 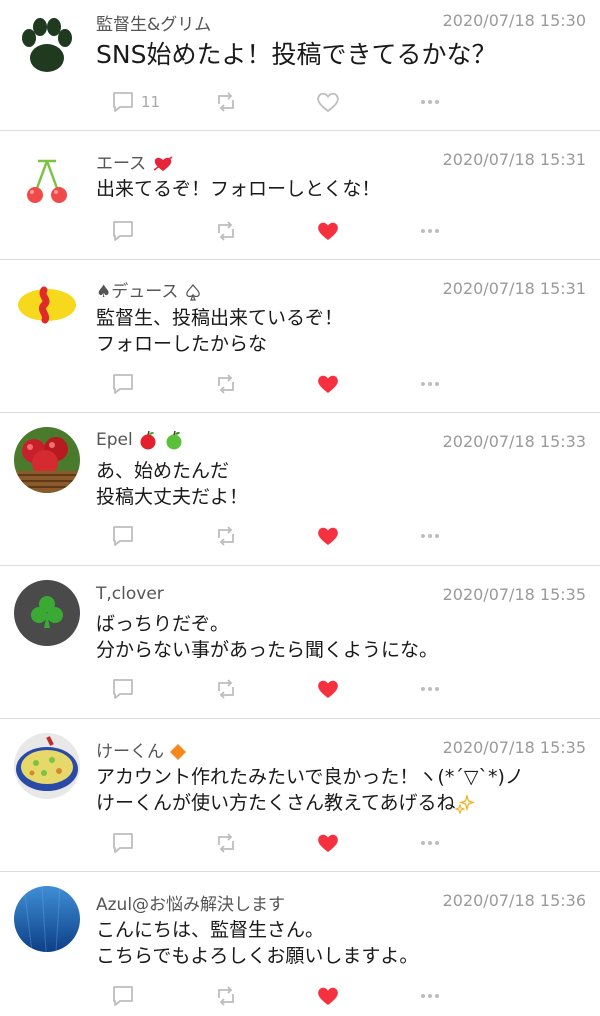 What do you see at coordinates (151, 102) in the screenshot?
I see `reply-count: 11` at bounding box center [151, 102].